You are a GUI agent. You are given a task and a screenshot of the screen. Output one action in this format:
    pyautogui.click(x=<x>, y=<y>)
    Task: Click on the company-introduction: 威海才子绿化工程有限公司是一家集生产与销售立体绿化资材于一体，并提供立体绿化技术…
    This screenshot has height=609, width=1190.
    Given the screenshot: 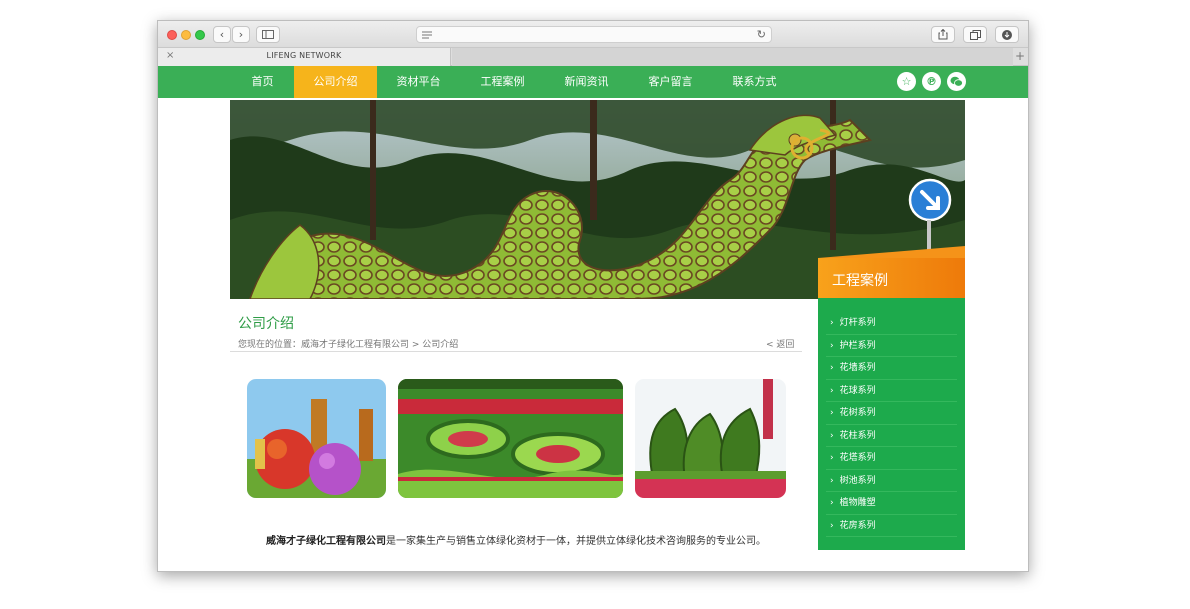 What is the action you would take?
    pyautogui.click(x=516, y=542)
    